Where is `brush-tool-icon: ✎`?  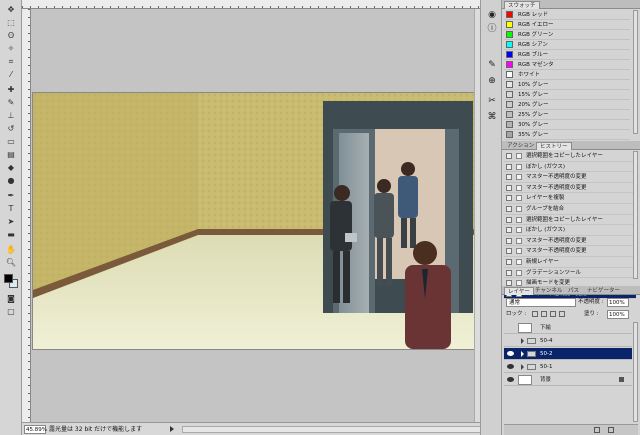 brush-tool-icon: ✎ is located at coordinates (11, 102).